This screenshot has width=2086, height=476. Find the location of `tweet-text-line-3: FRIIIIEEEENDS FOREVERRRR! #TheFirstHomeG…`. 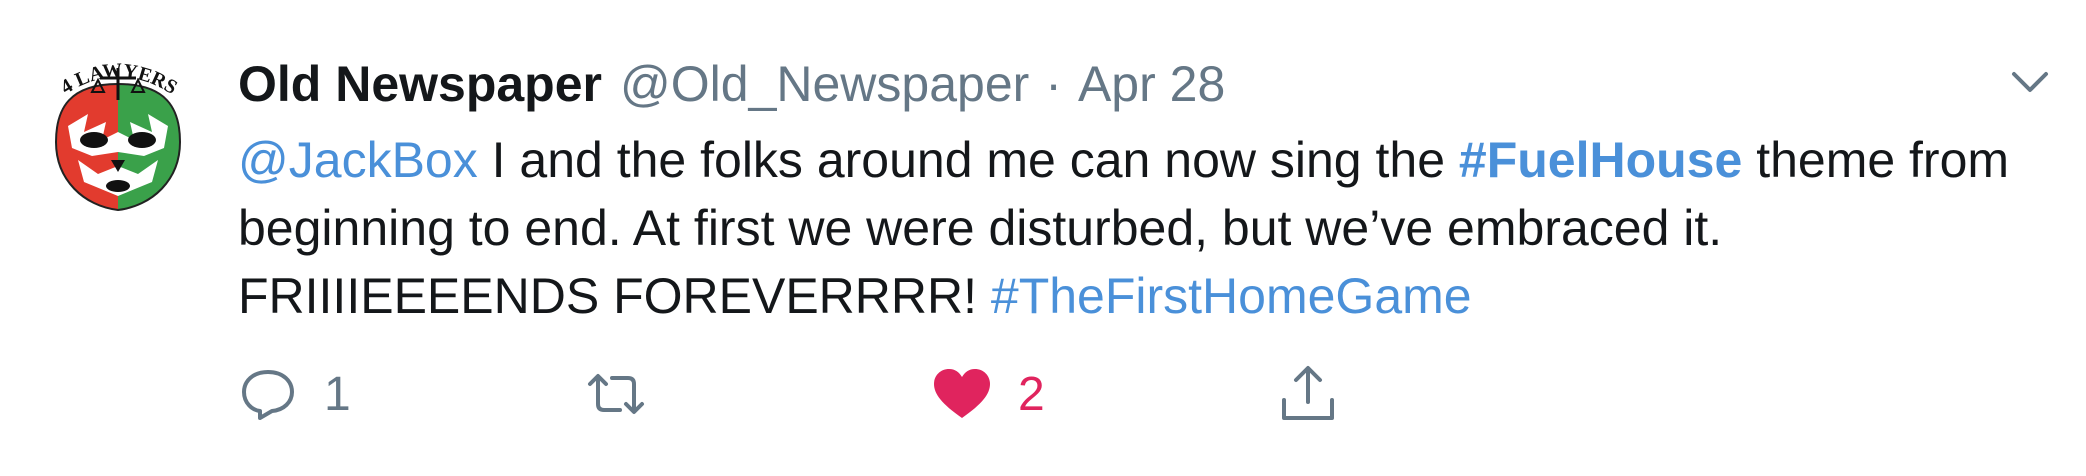

tweet-text-line-3: FRIIIIEEEENDS FOREVERRRR! #TheFirstHomeG… is located at coordinates (1138, 296).